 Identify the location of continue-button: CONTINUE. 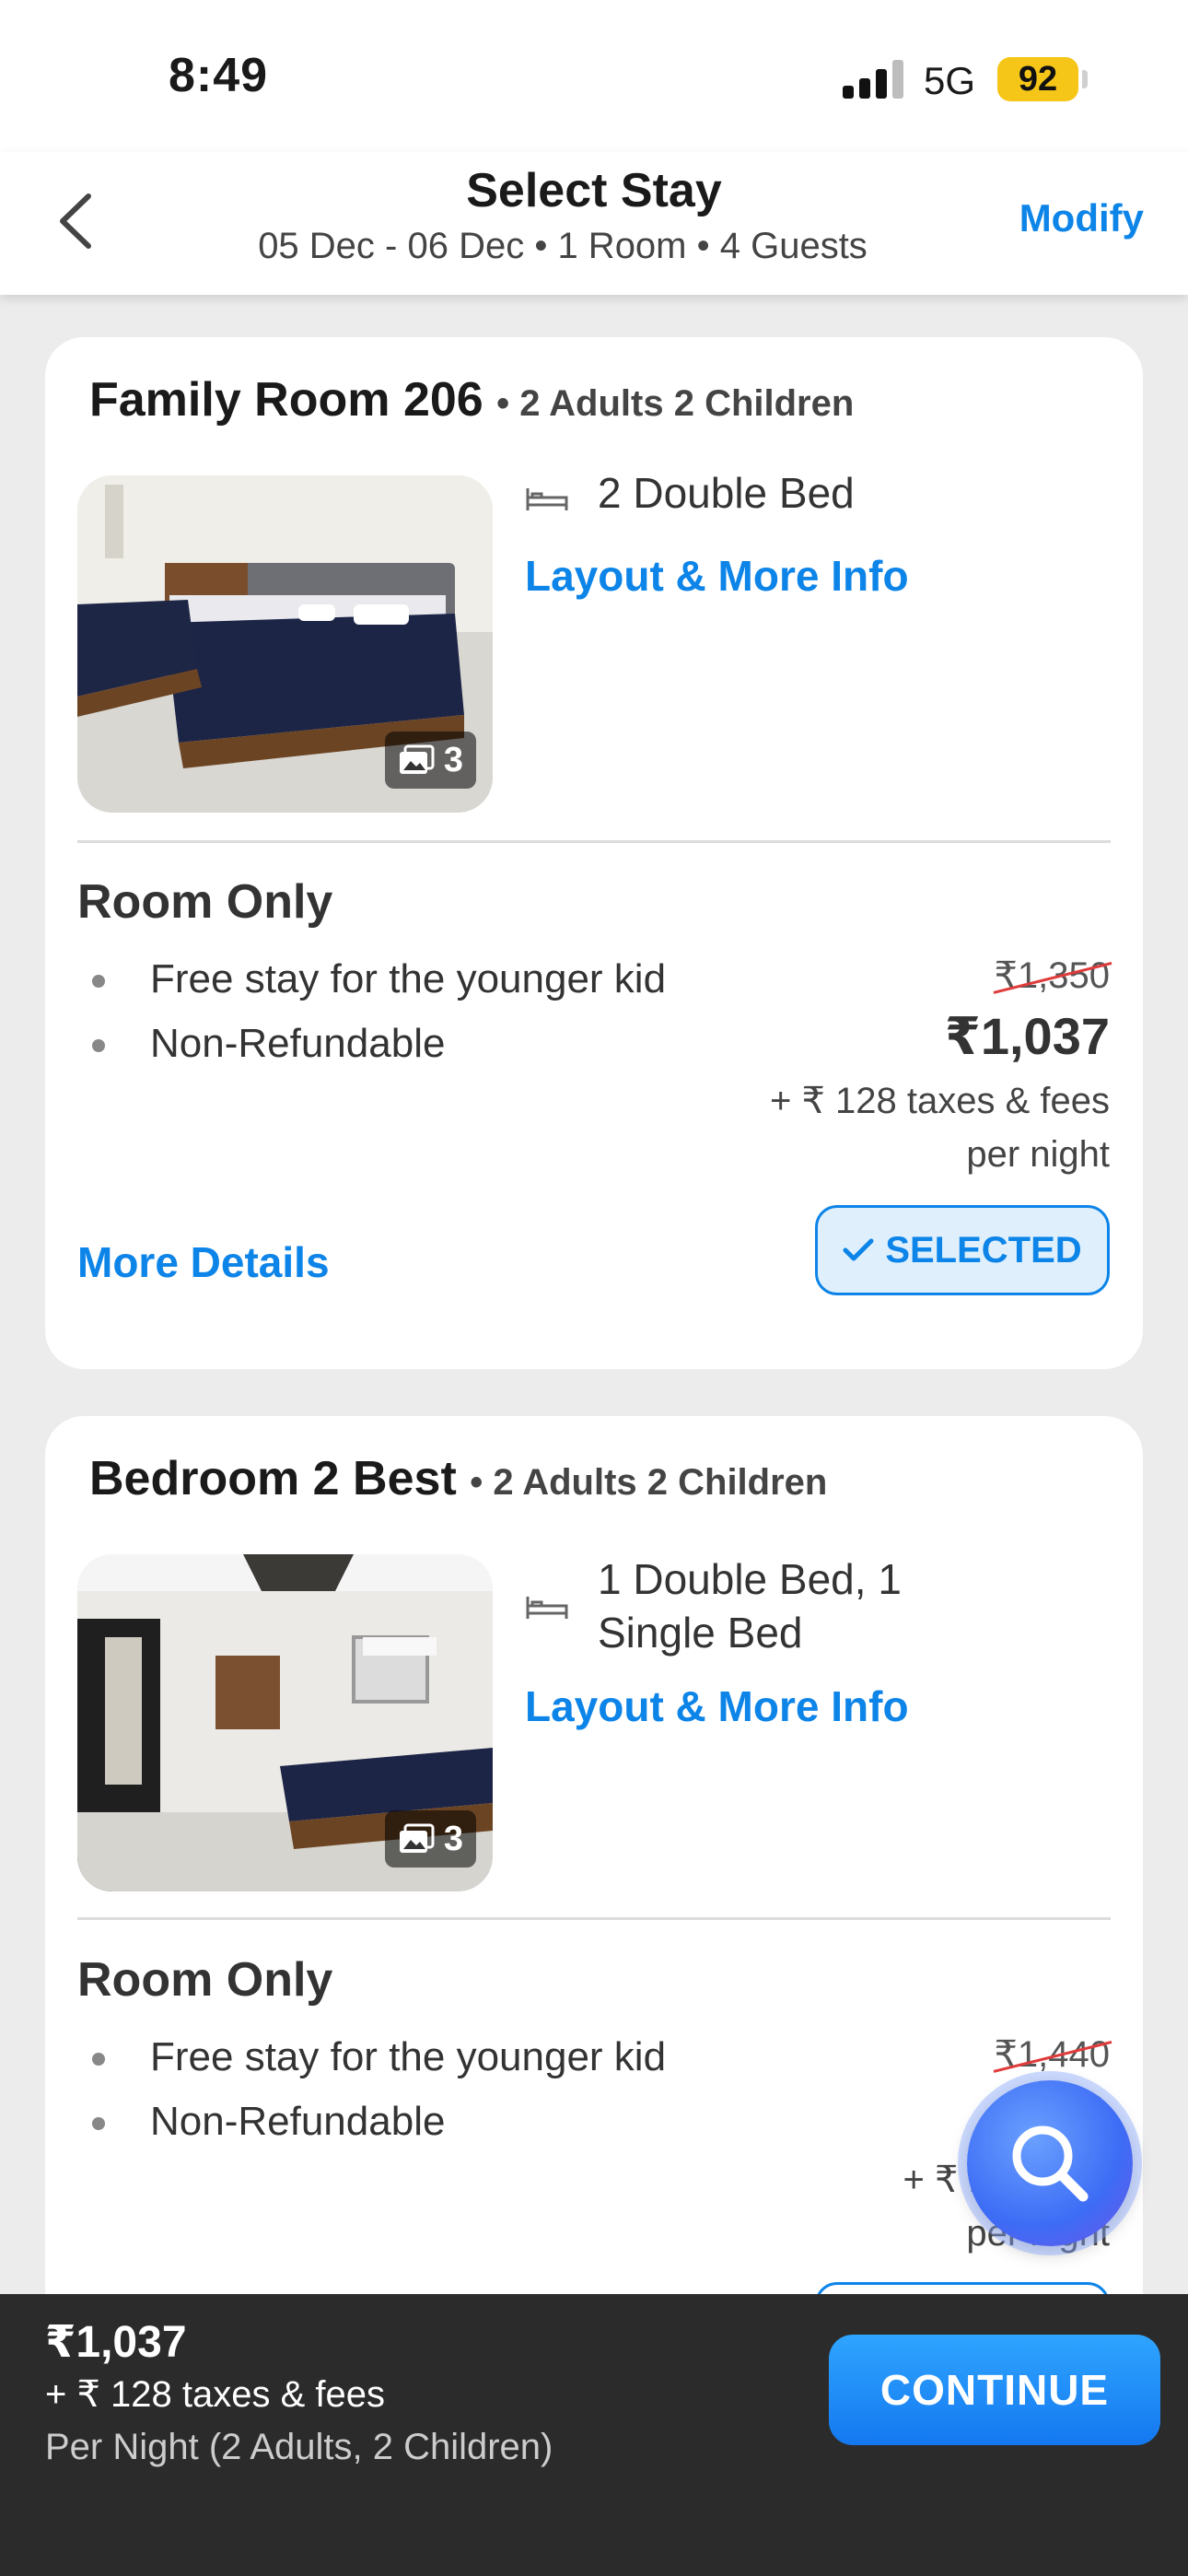
(995, 2390).